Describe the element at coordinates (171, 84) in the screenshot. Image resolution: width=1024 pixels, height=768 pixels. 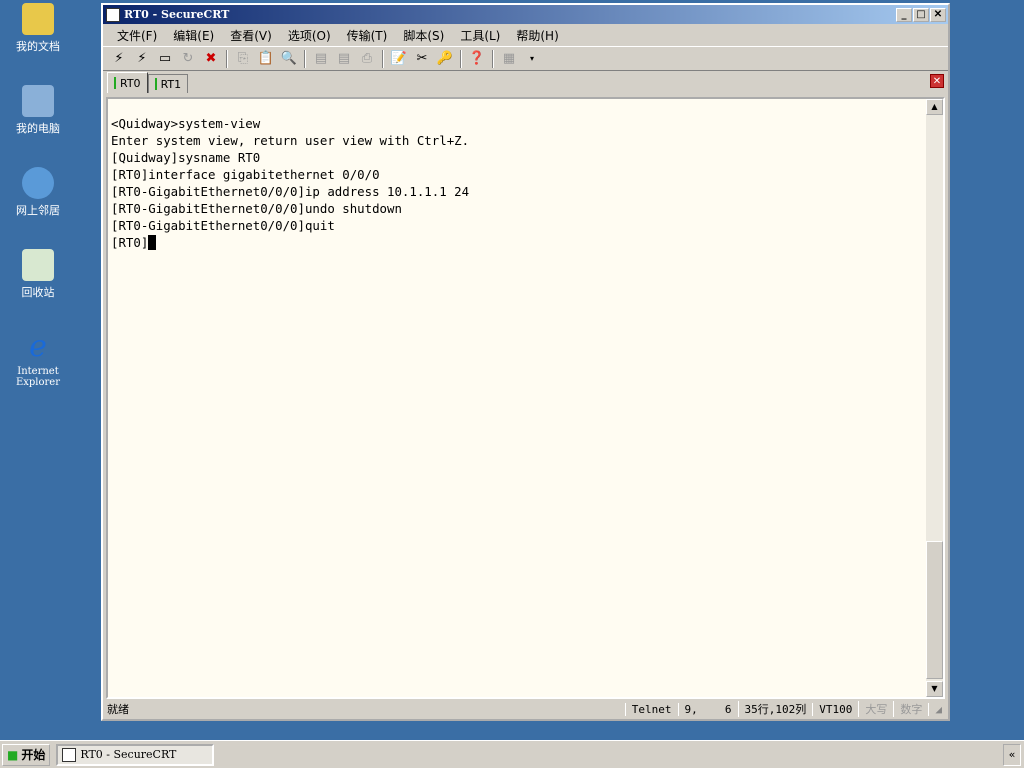
I see `tab-label: RT1` at that location.